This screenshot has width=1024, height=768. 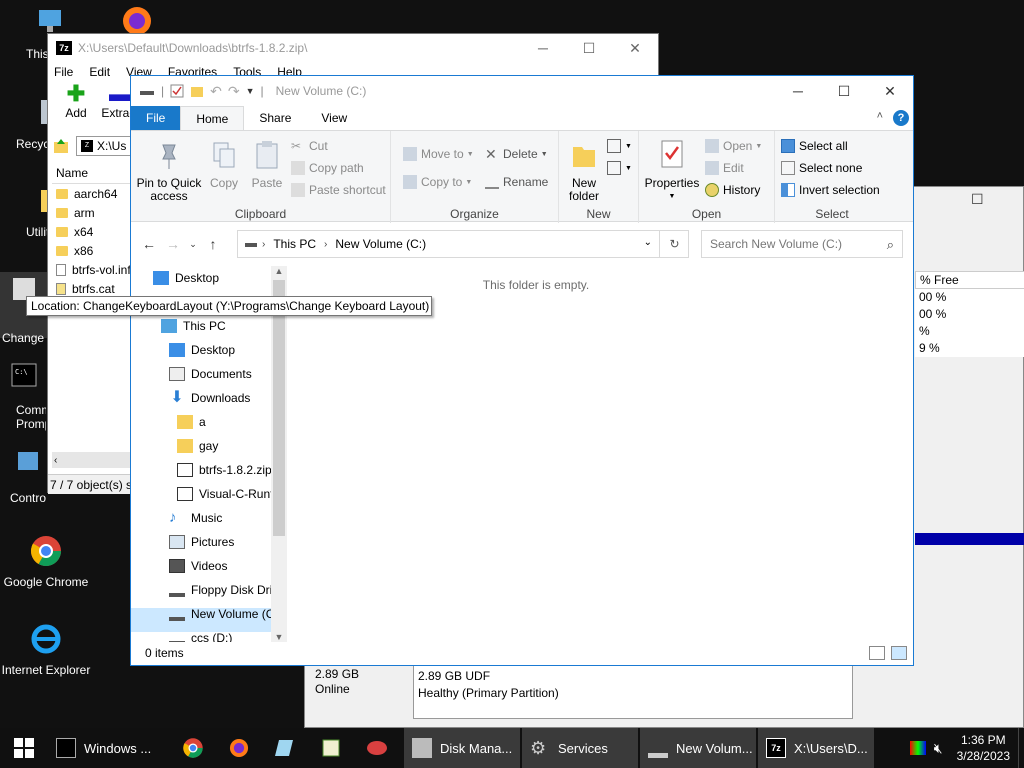 I want to click on list-item: x86, so click(x=91, y=250).